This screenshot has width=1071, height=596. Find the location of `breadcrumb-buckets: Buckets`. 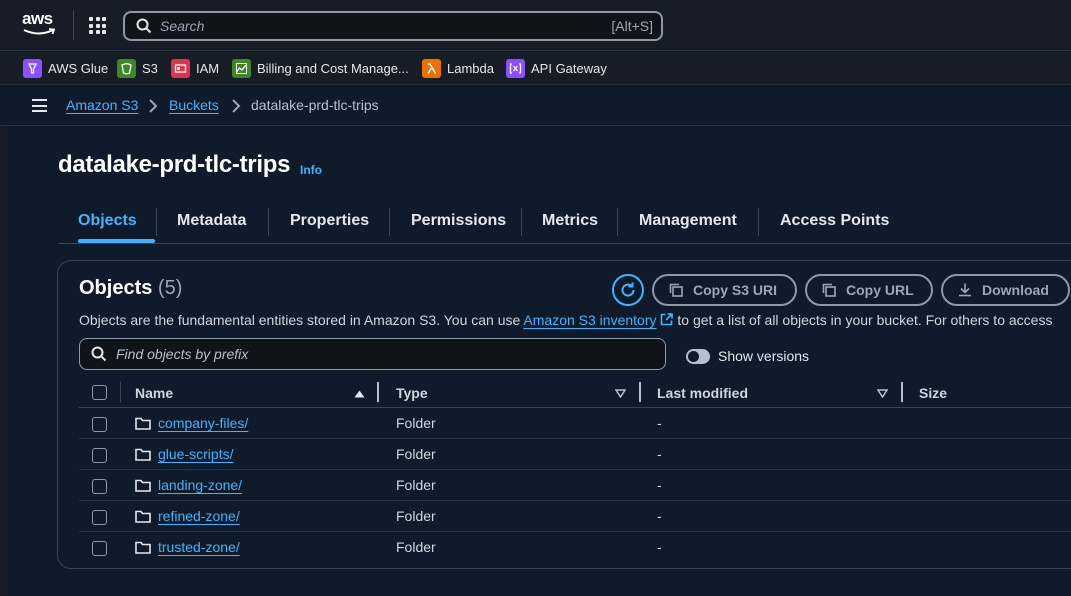

breadcrumb-buckets: Buckets is located at coordinates (194, 105).